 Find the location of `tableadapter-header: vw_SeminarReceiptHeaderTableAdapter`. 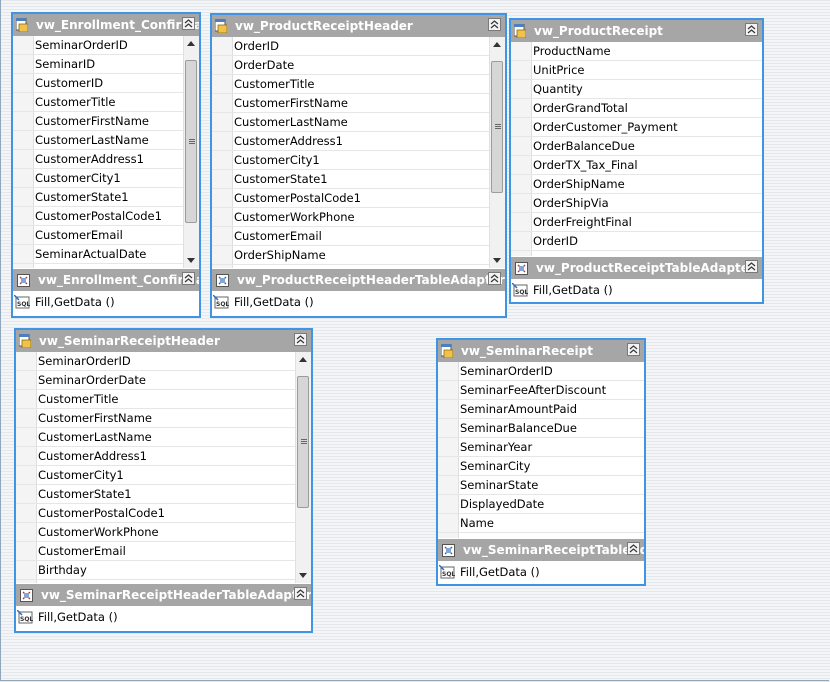

tableadapter-header: vw_SeminarReceiptHeaderTableAdapter is located at coordinates (163, 594).